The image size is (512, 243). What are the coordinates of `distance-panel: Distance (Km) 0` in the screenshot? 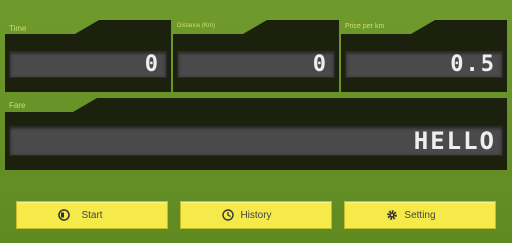 It's located at (256, 56).